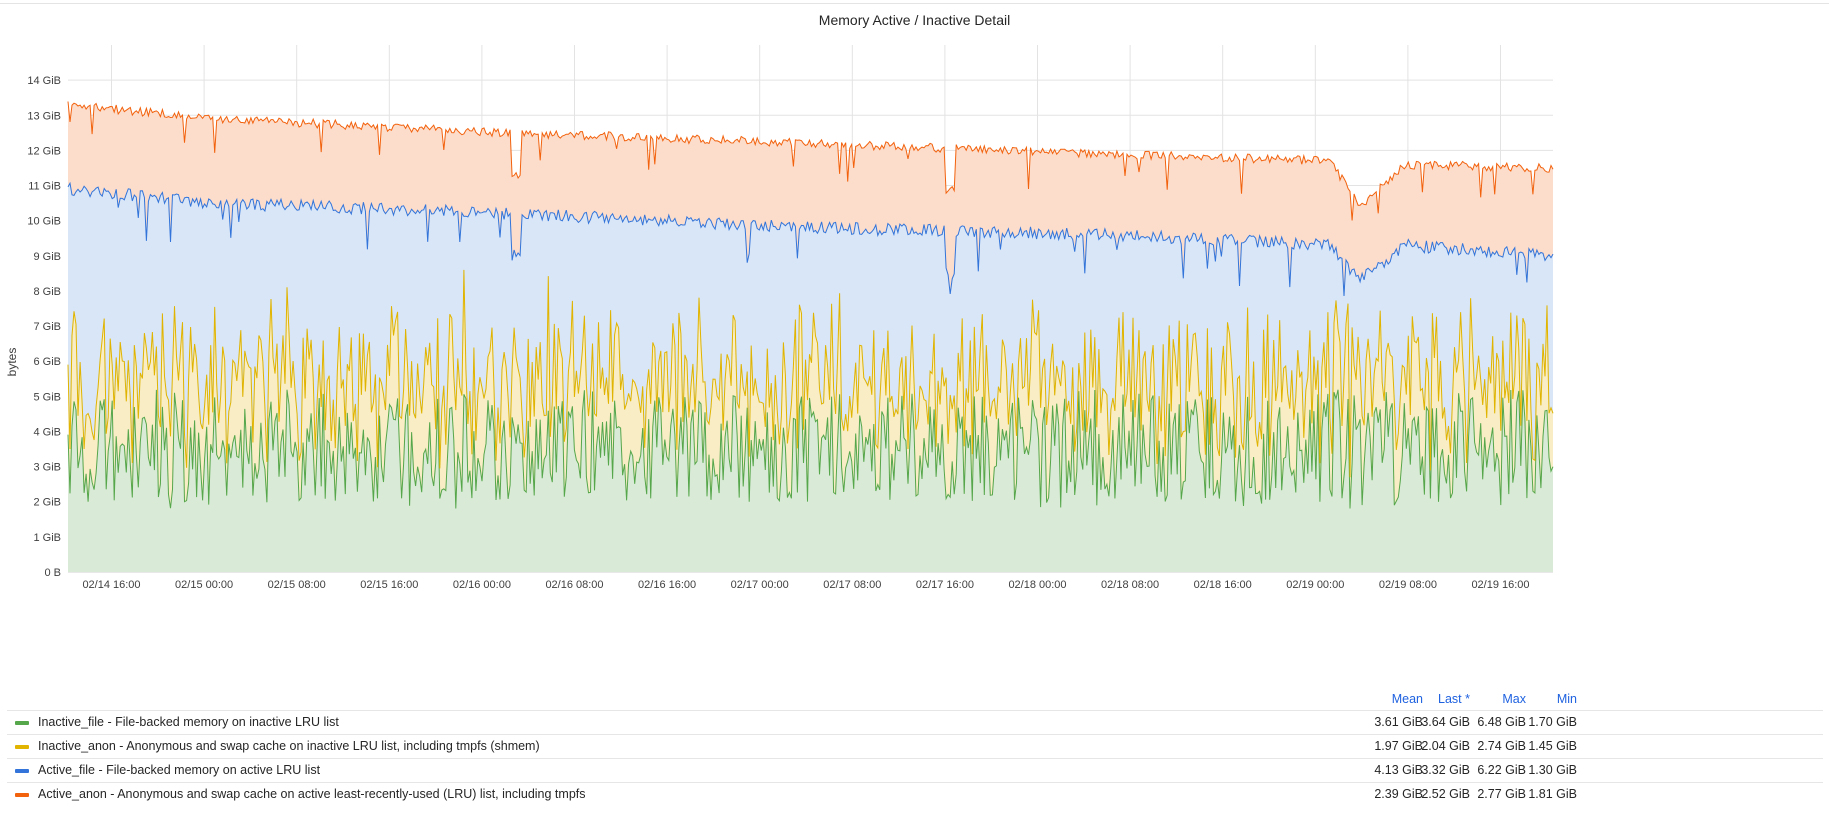 The height and width of the screenshot is (815, 1829). Describe the element at coordinates (47, 538) in the screenshot. I see `y-tick-label: 1 GiB` at that location.